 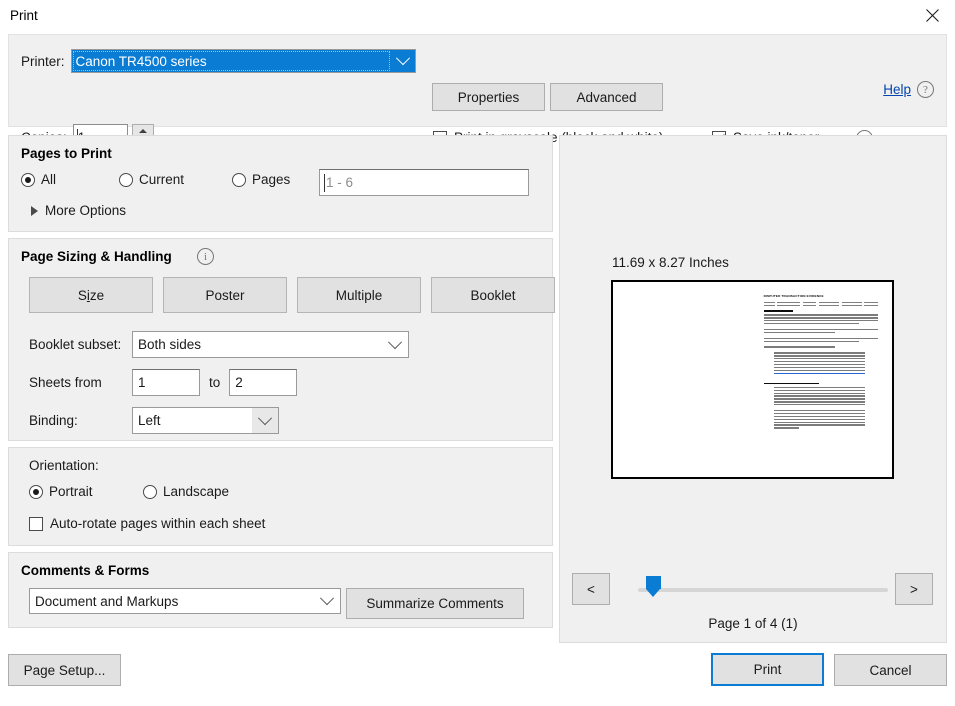 What do you see at coordinates (763, 590) in the screenshot?
I see `page-slider-track` at bounding box center [763, 590].